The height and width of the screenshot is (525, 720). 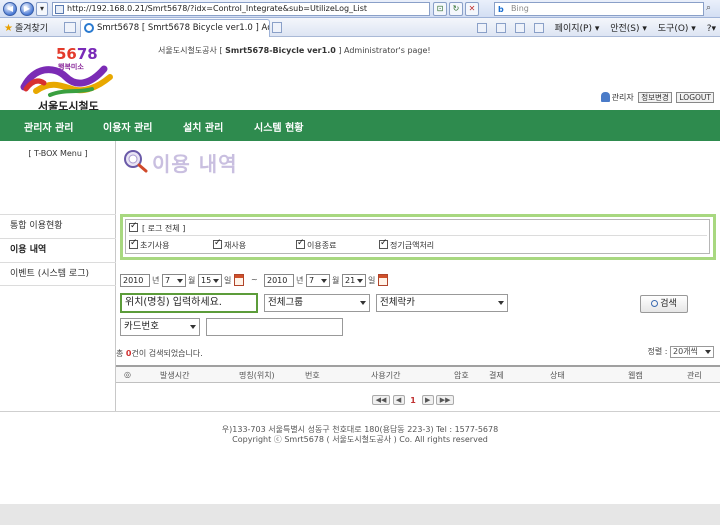 I want to click on bottom-strip, so click(x=360, y=514).